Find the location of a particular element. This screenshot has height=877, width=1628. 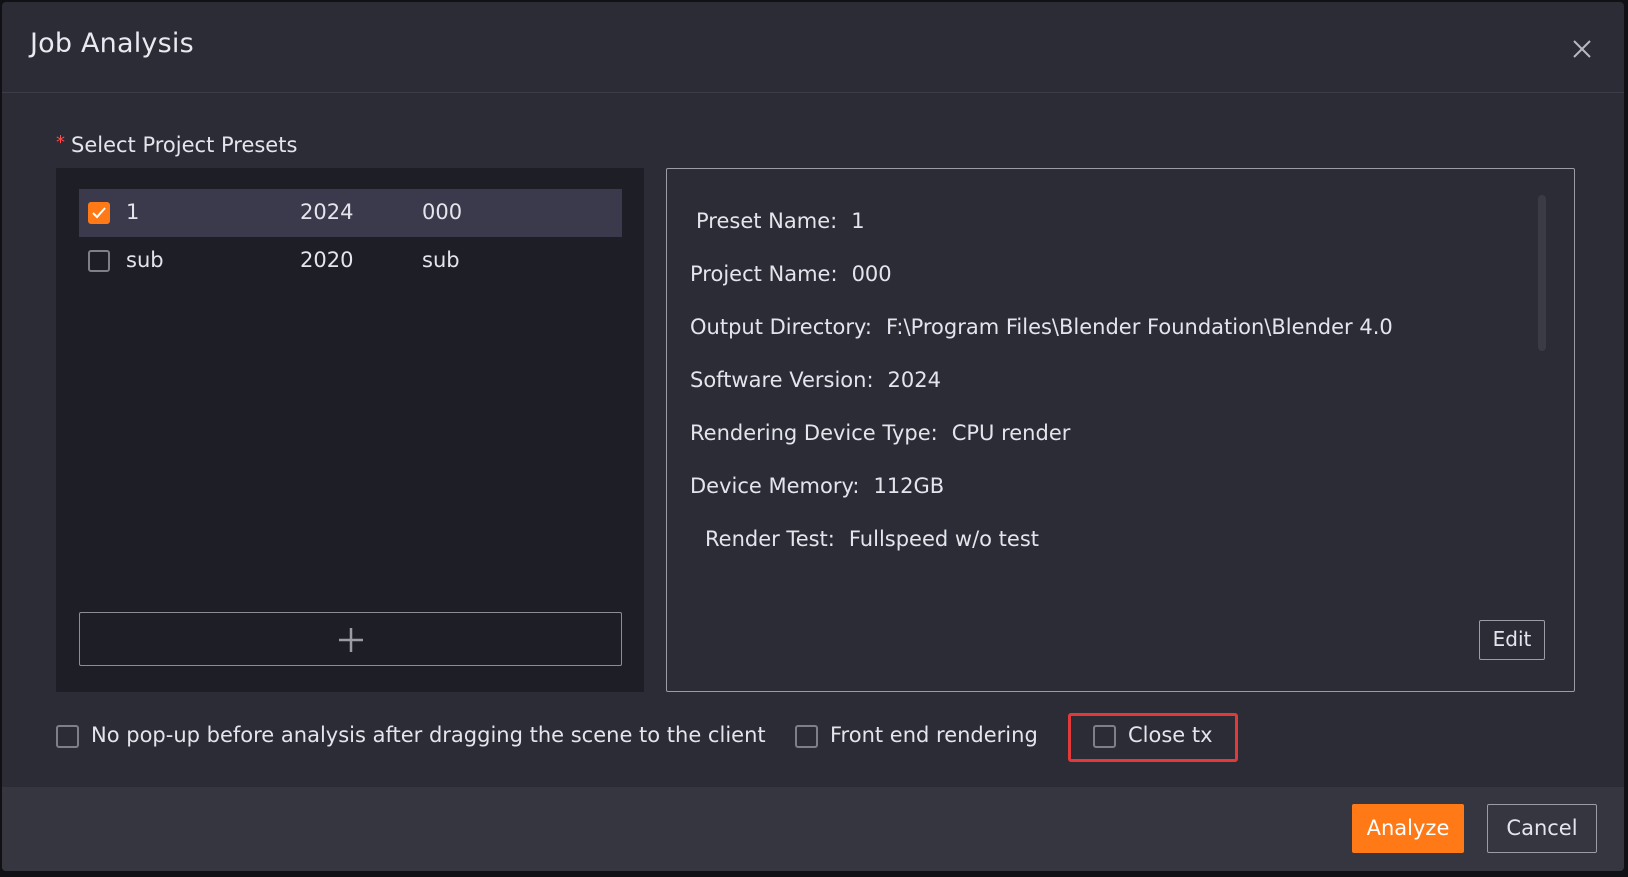

edit-button: Edit is located at coordinates (1512, 640).